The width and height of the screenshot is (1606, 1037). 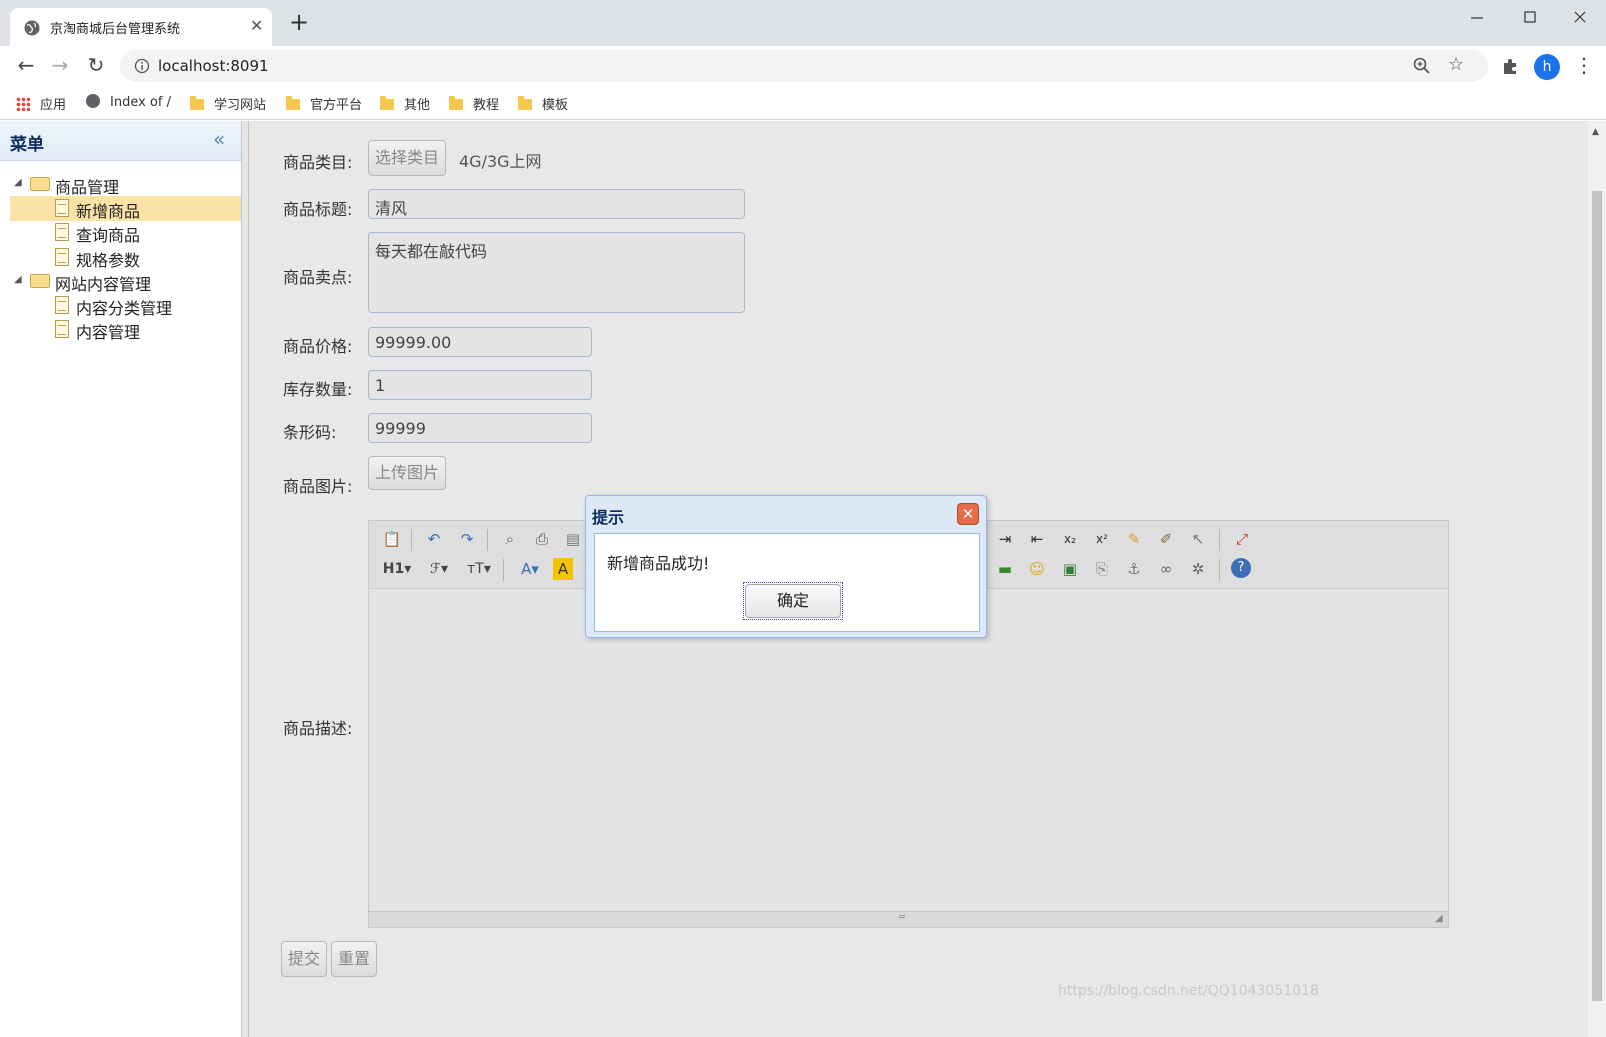 What do you see at coordinates (392, 539) in the screenshot?
I see `paste-icon: 📋` at bounding box center [392, 539].